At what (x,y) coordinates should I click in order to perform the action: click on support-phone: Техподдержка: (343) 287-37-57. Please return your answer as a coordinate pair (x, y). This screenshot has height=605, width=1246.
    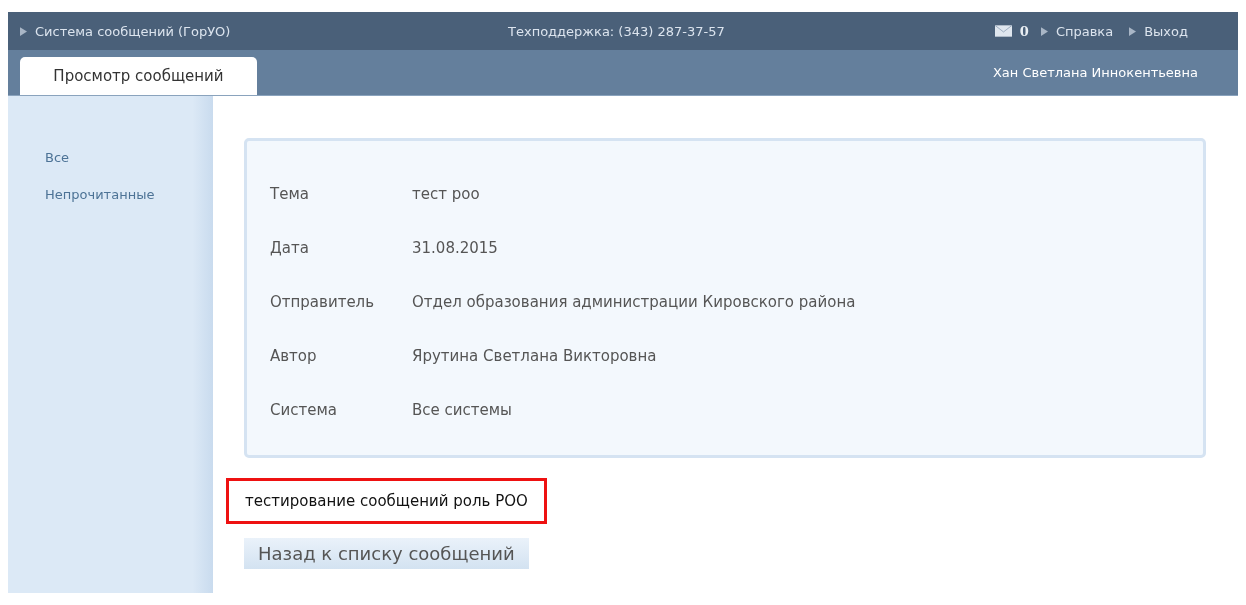
    Looking at the image, I should click on (616, 31).